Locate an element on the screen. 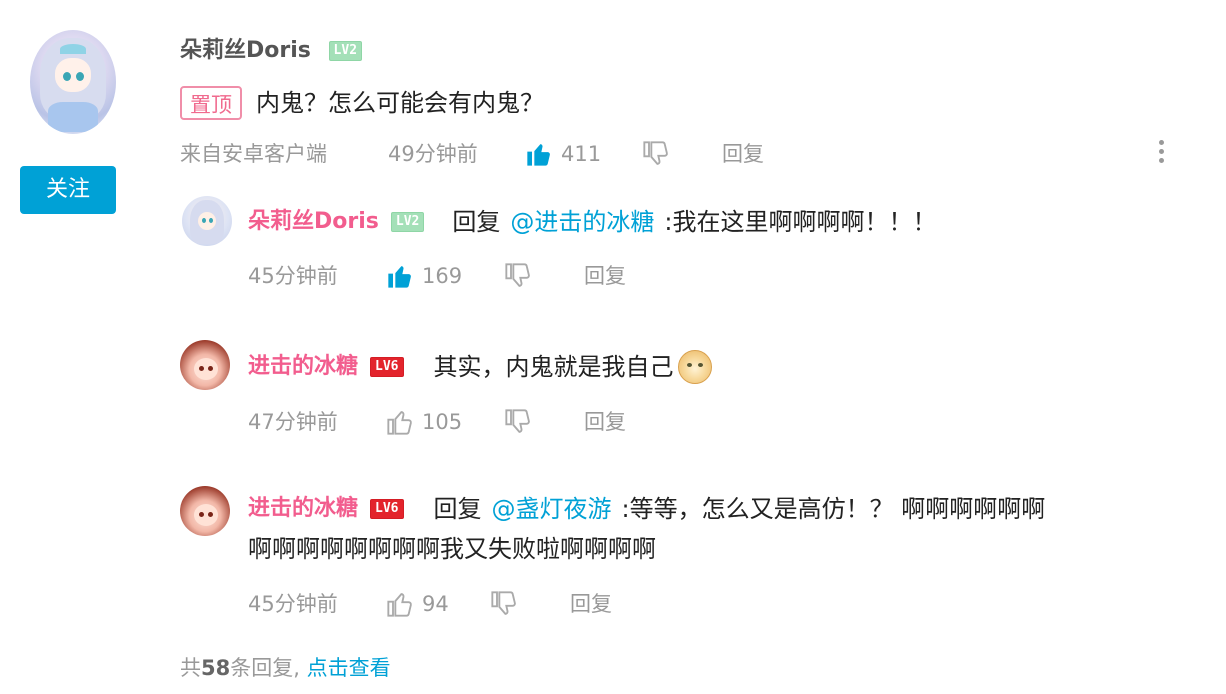 The image size is (1226, 694). like-button: 411 is located at coordinates (563, 154).